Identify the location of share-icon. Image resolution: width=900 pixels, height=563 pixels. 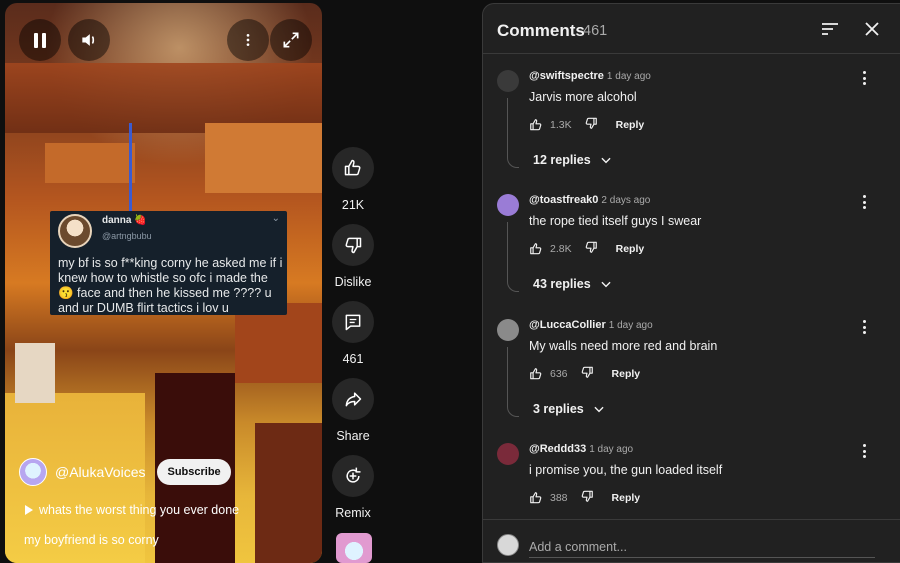
(353, 399).